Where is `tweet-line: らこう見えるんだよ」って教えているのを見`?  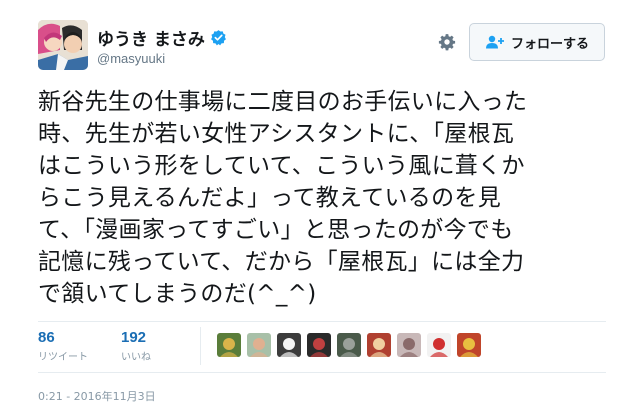
tweet-line: らこう見えるんだよ」って教えているのを見 is located at coordinates (270, 198).